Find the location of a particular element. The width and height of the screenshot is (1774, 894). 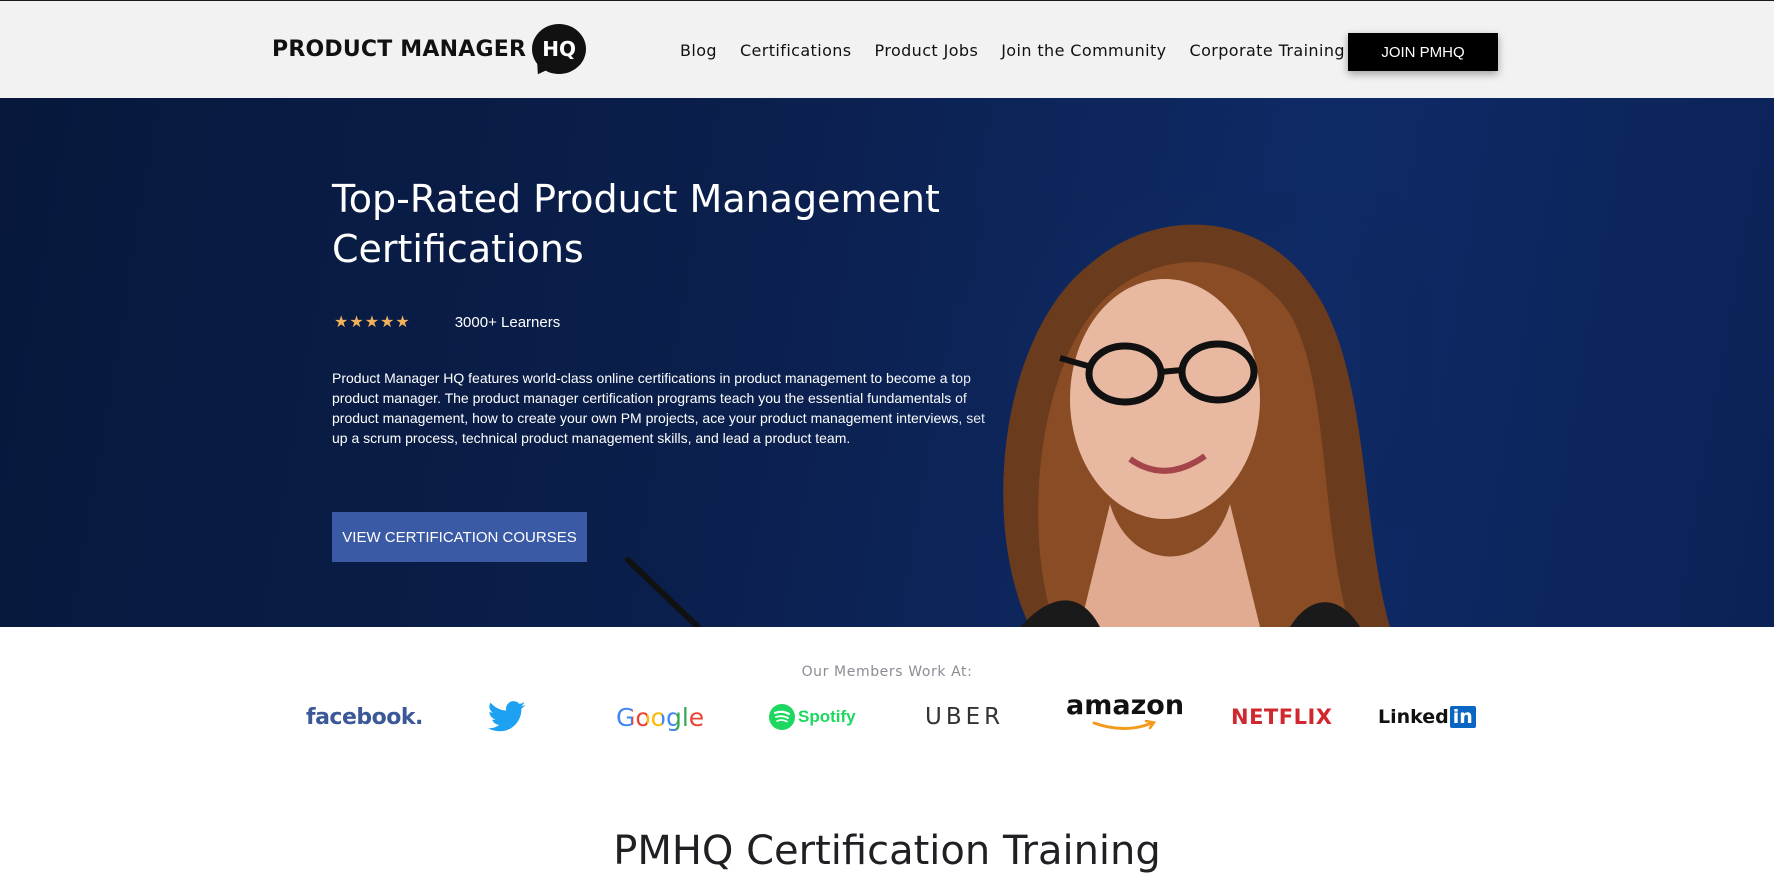

nav-product-jobs: Product Jobs is located at coordinates (927, 50).